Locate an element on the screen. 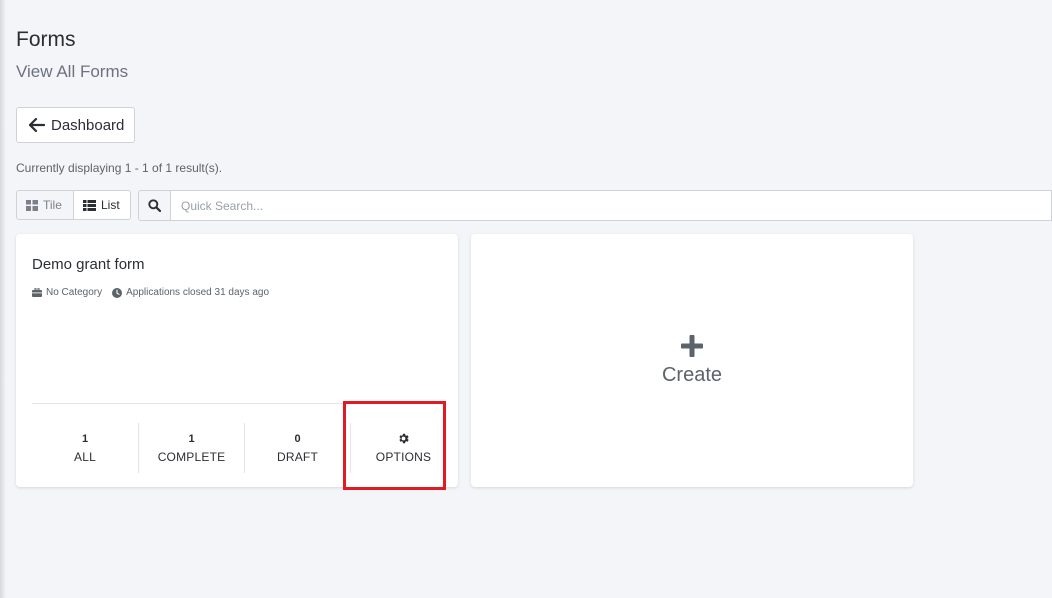 Image resolution: width=1052 pixels, height=598 pixels. stat-all: 1 ALL is located at coordinates (85, 448).